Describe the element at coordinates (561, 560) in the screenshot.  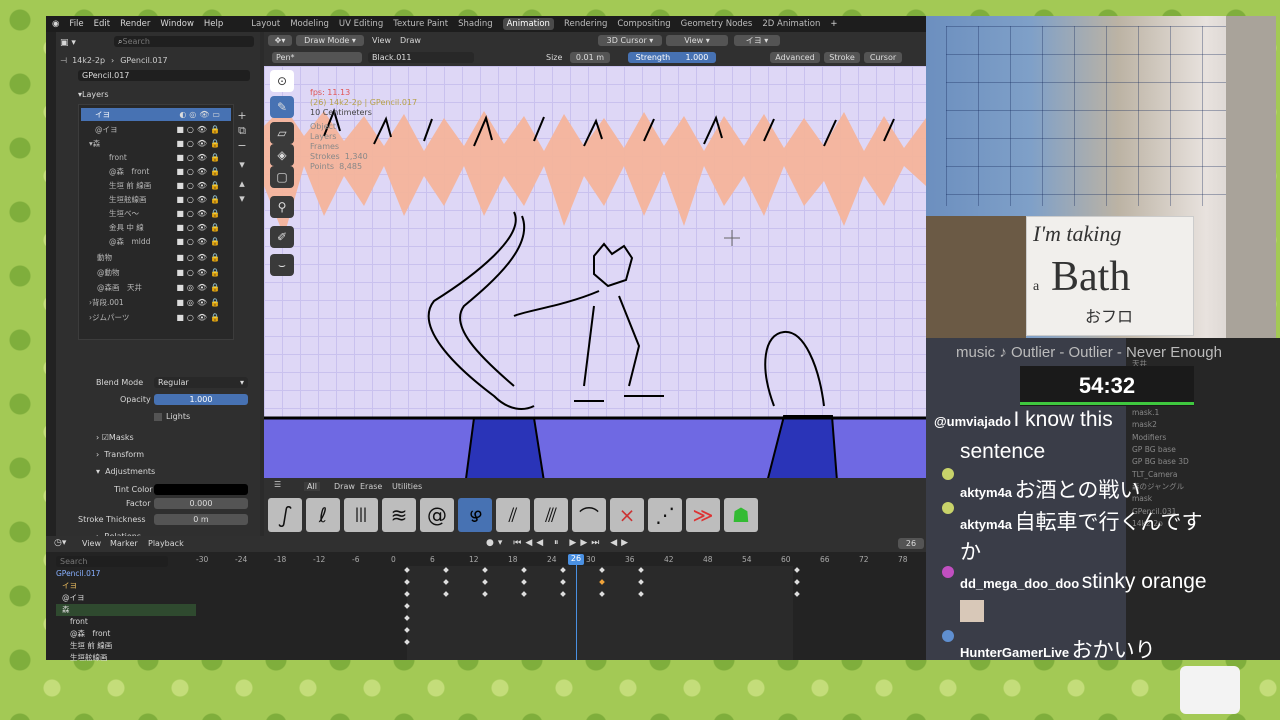
I see `frame-ruler: -30 -24 -18 -12 -6 0 6 12 18 24 30 36 42 48 54 60 66 72 78` at that location.